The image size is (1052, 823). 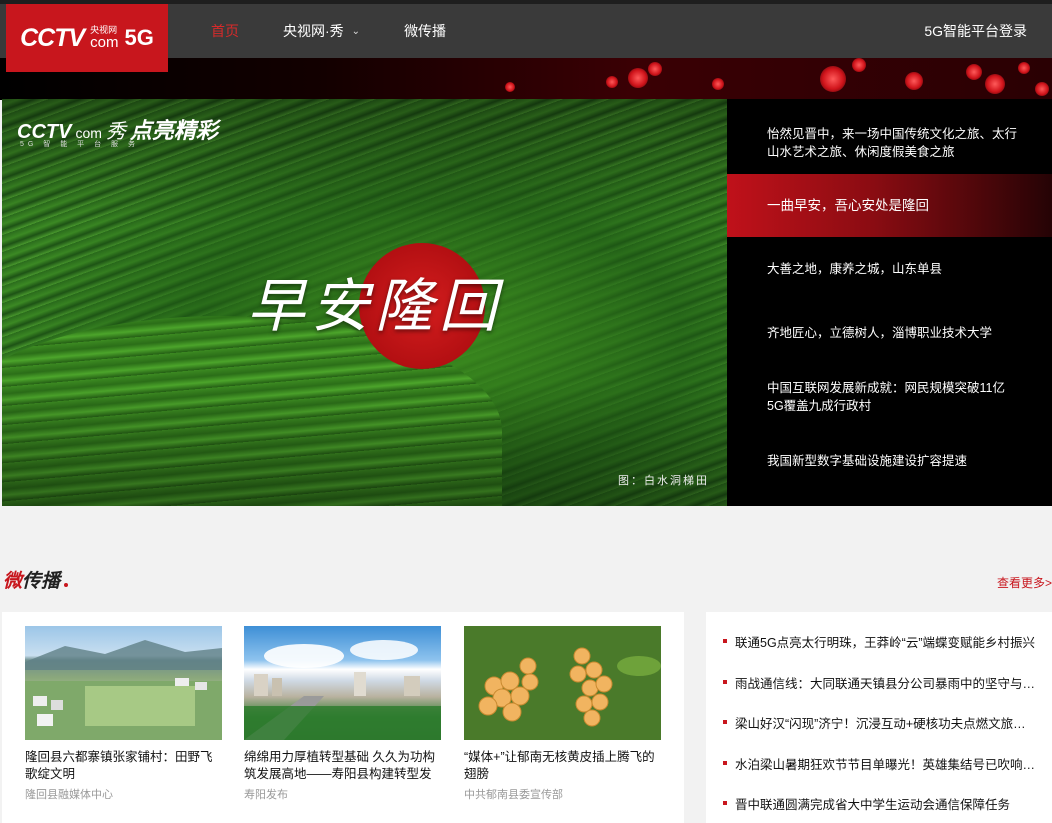 I want to click on news-text: 晋中联通圆满完成省大中学生运动会通信保障任务, so click(x=873, y=805).